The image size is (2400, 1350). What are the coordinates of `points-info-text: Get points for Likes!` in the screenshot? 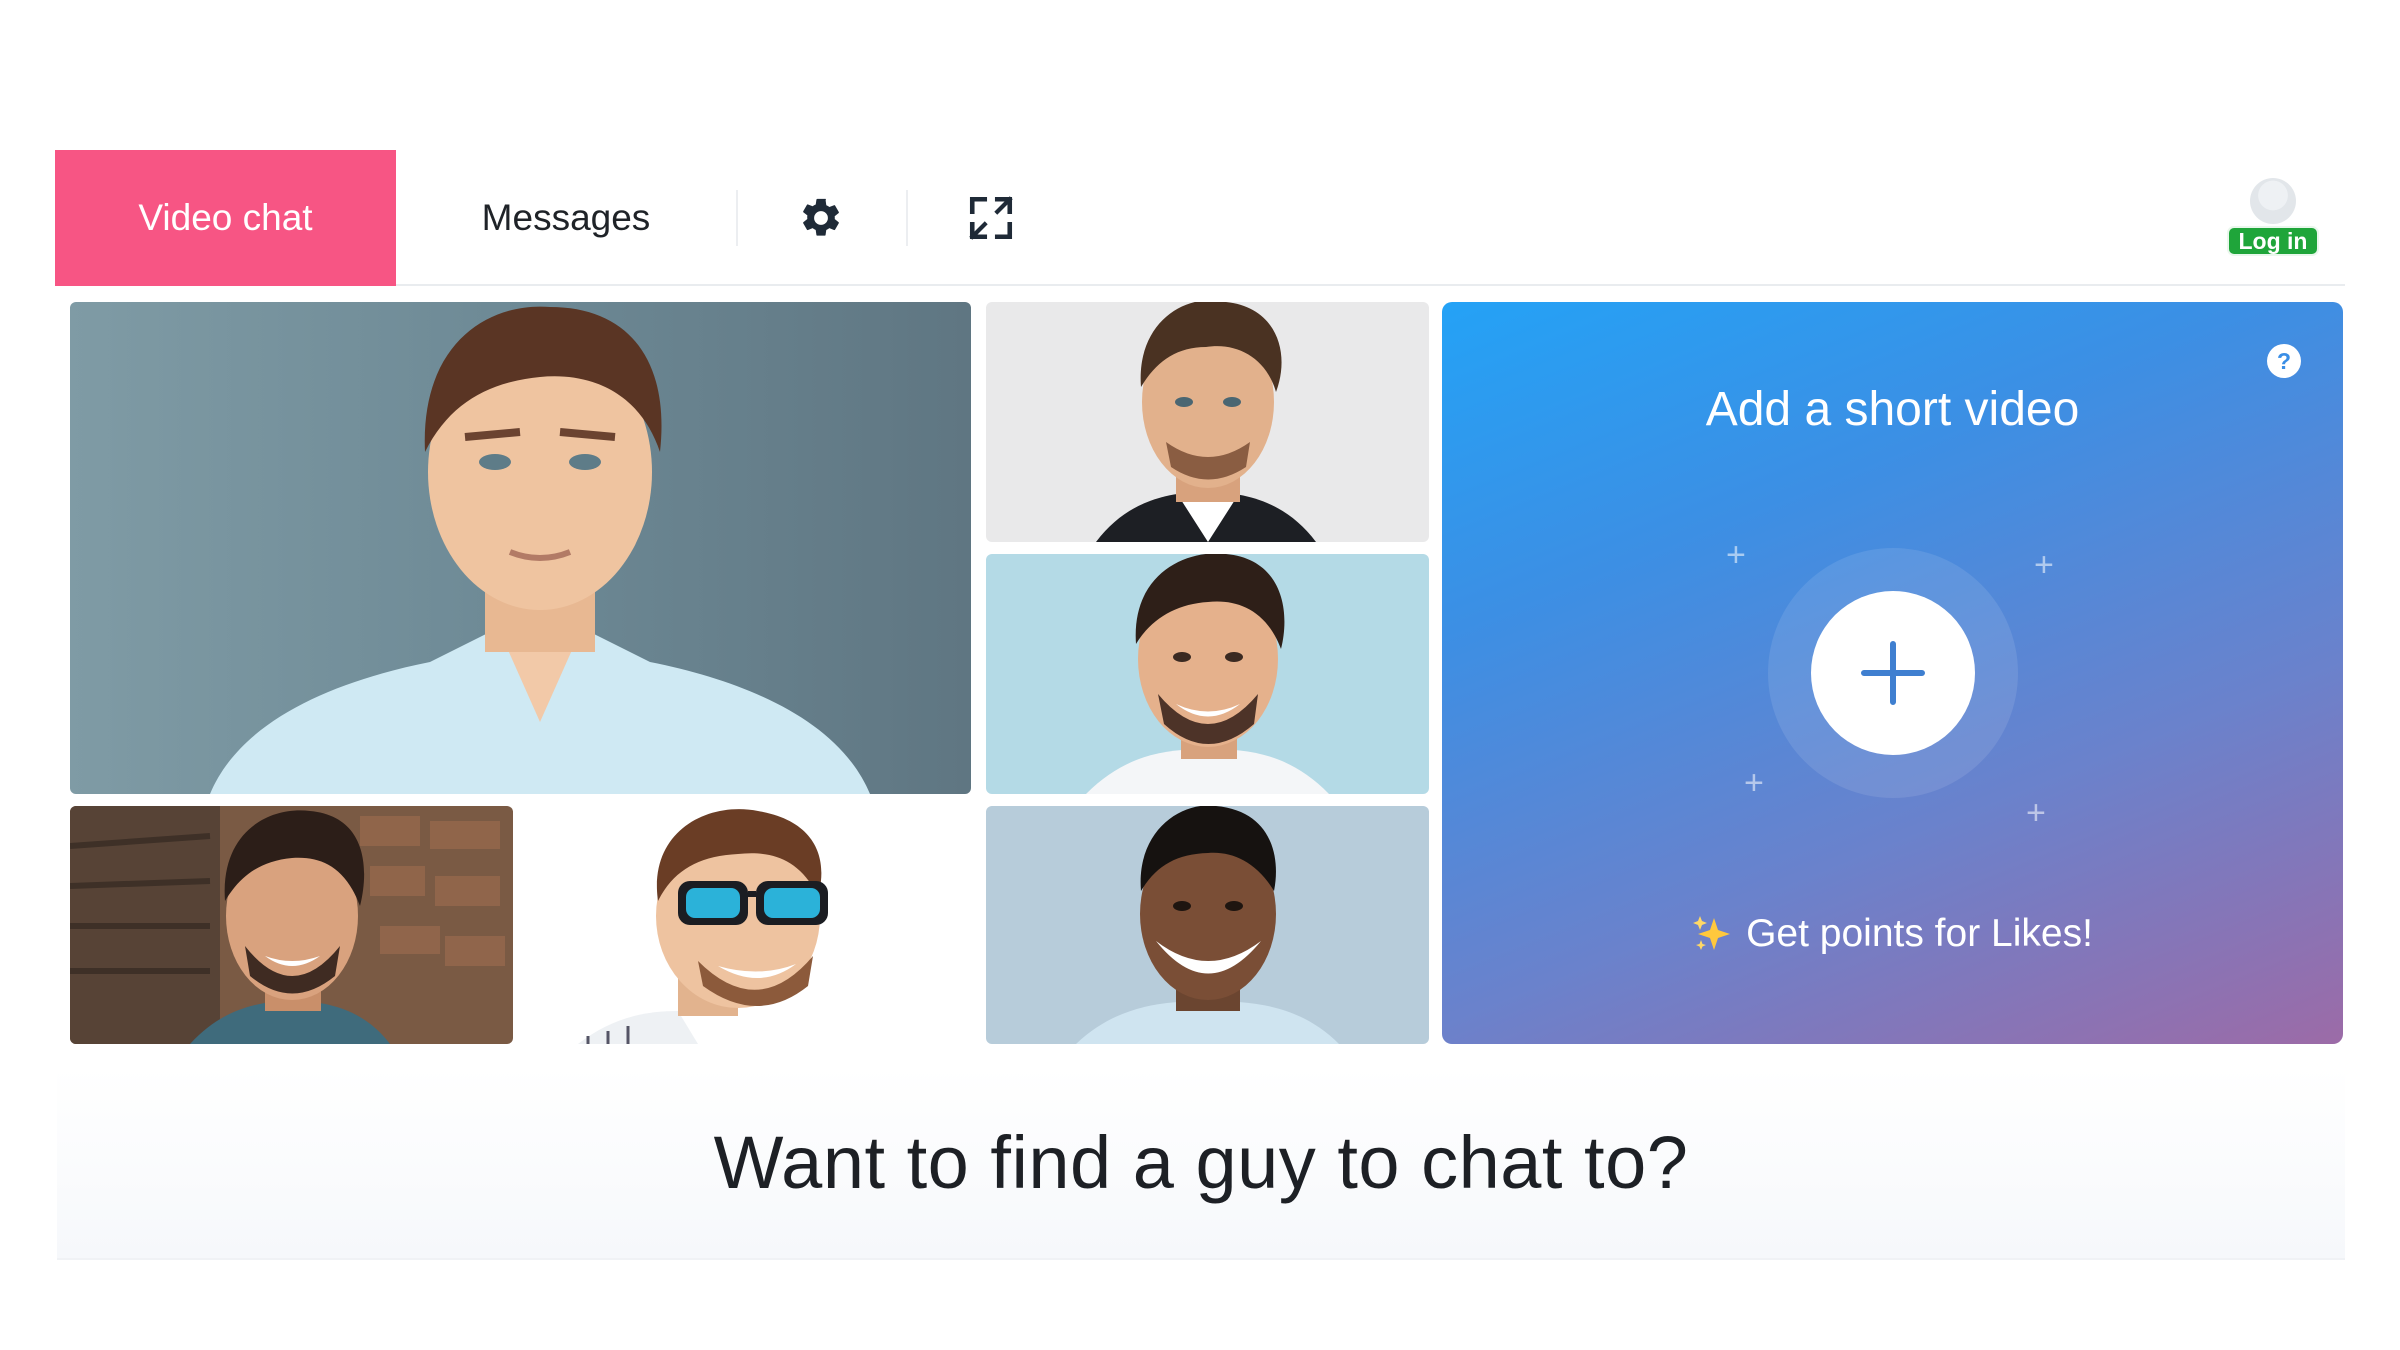 It's located at (1919, 933).